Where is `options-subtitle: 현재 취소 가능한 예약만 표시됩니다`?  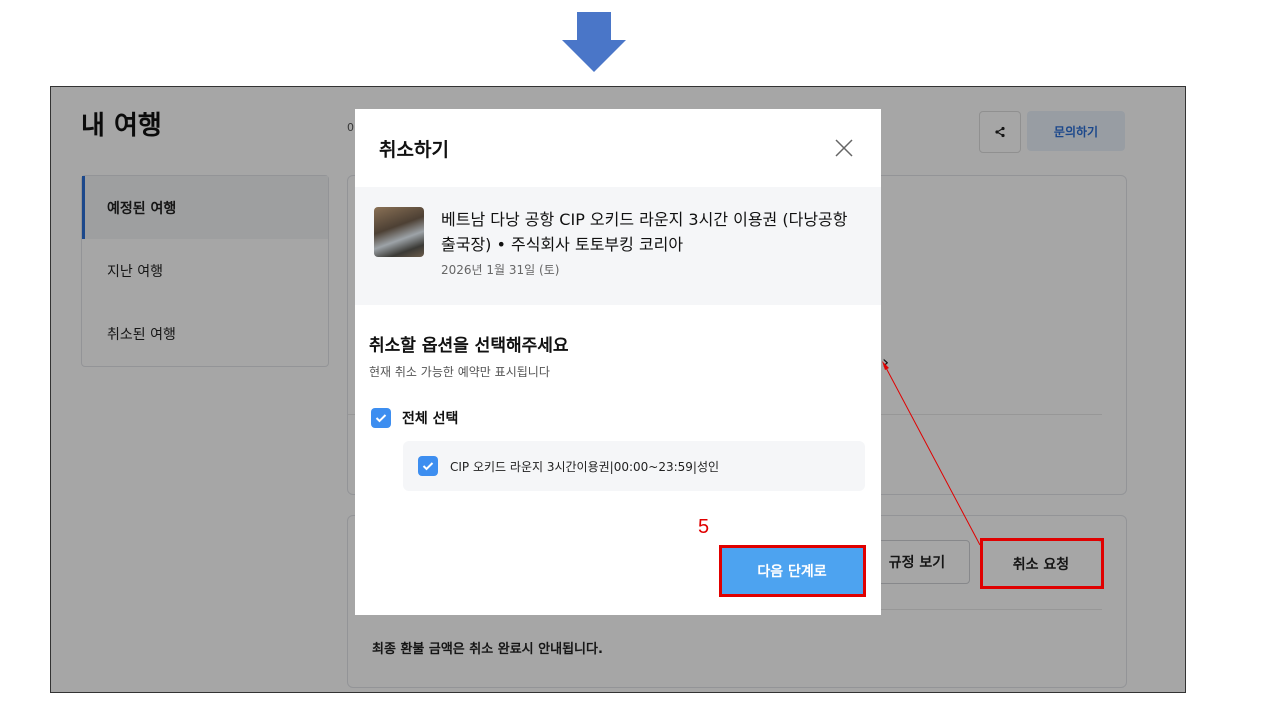 options-subtitle: 현재 취소 가능한 예약만 표시됩니다 is located at coordinates (459, 372).